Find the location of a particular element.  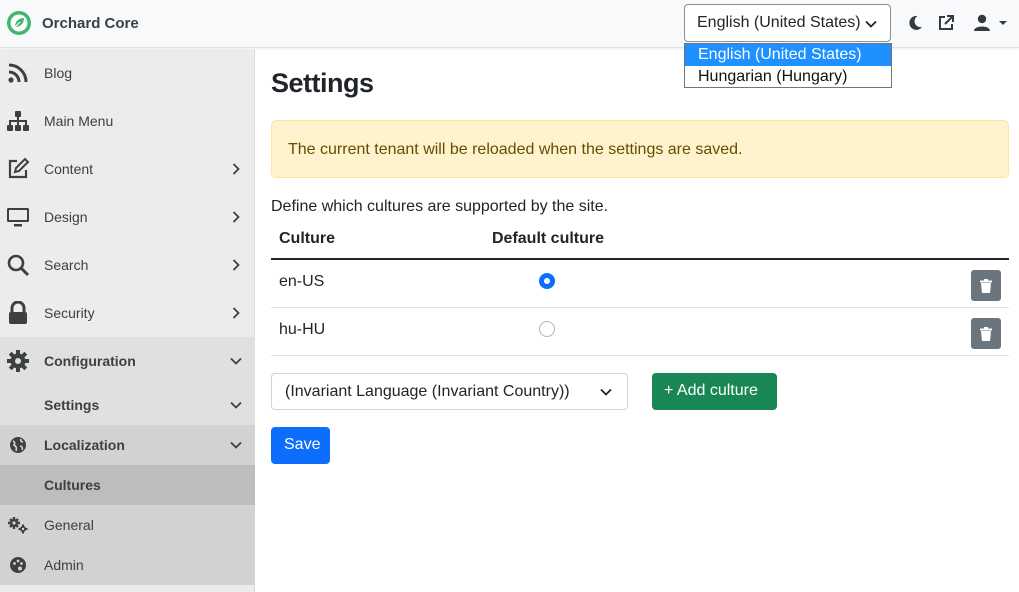

sidebar-item-general: General is located at coordinates (127, 525).